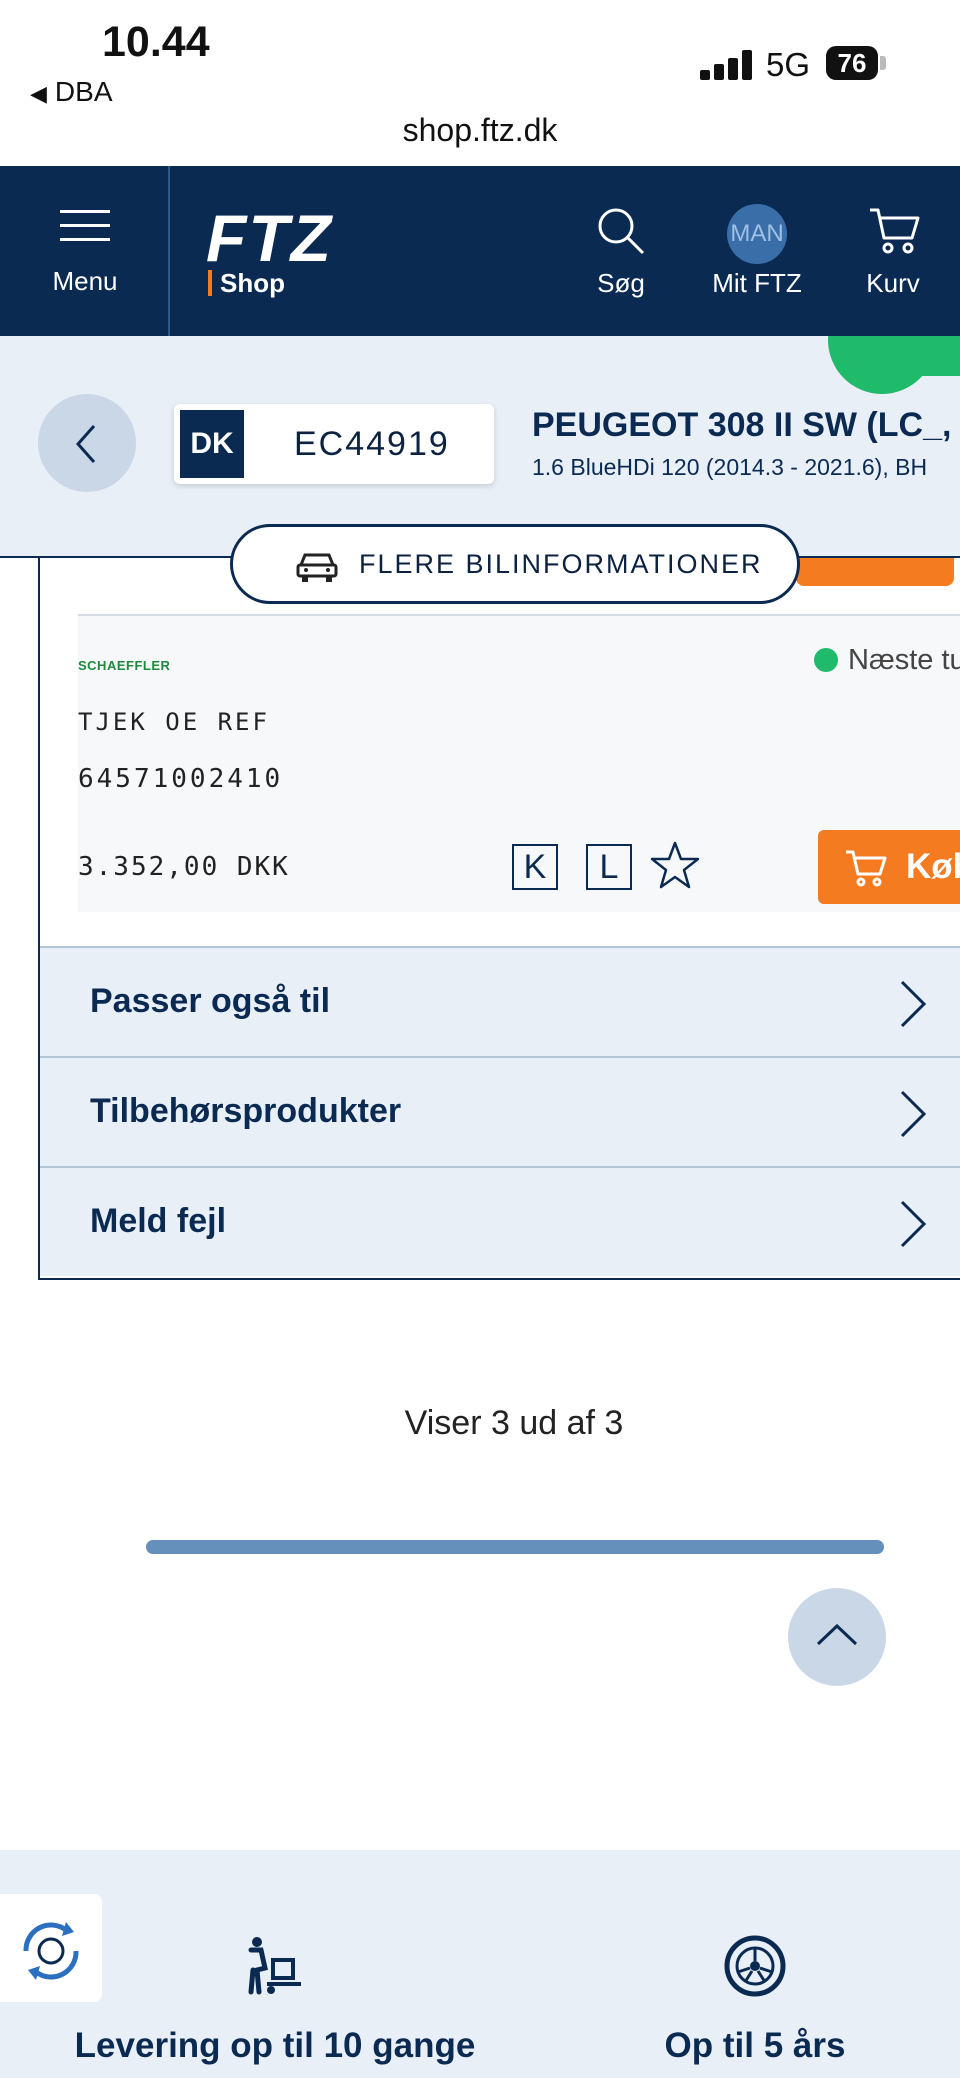 The width and height of the screenshot is (960, 2078). What do you see at coordinates (757, 234) in the screenshot?
I see `avatar: MAN` at bounding box center [757, 234].